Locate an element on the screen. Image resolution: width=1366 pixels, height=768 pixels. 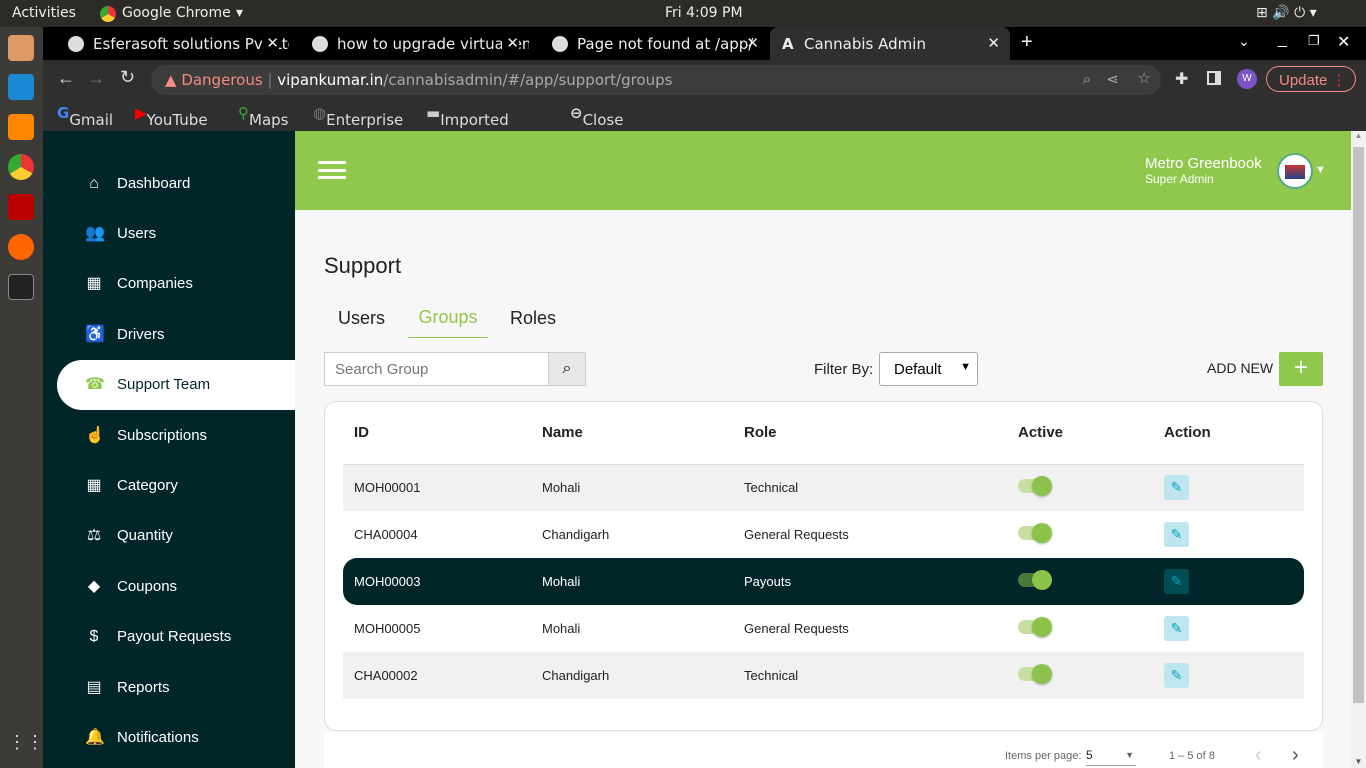
tab-cannabis-admin: A Cannabis Admin ✕ is located at coordinates (890, 43).